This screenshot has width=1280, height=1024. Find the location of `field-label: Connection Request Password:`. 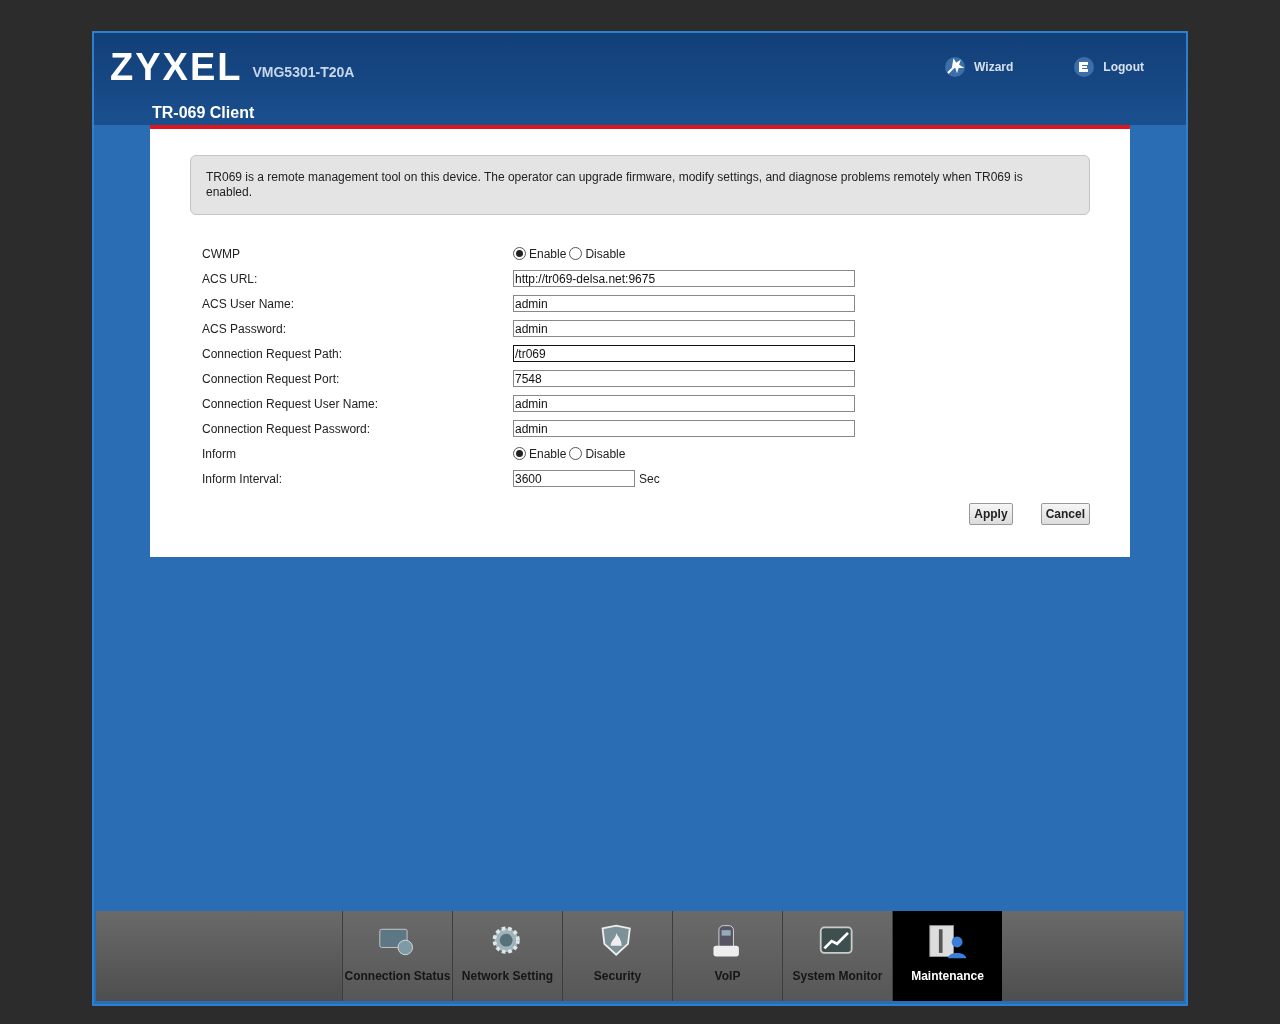

field-label: Connection Request Password: is located at coordinates (287, 429).